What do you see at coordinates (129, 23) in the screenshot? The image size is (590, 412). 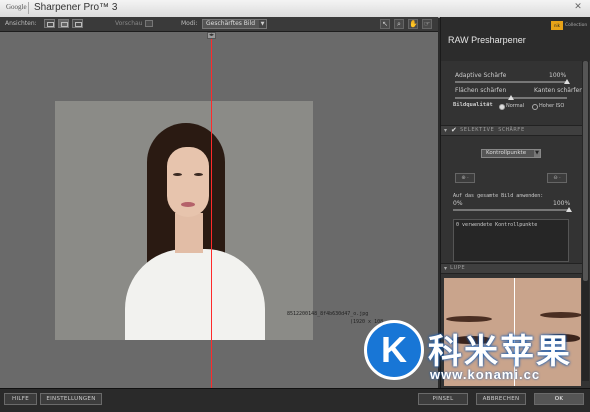 I see `preview-label: Vorschau` at bounding box center [129, 23].